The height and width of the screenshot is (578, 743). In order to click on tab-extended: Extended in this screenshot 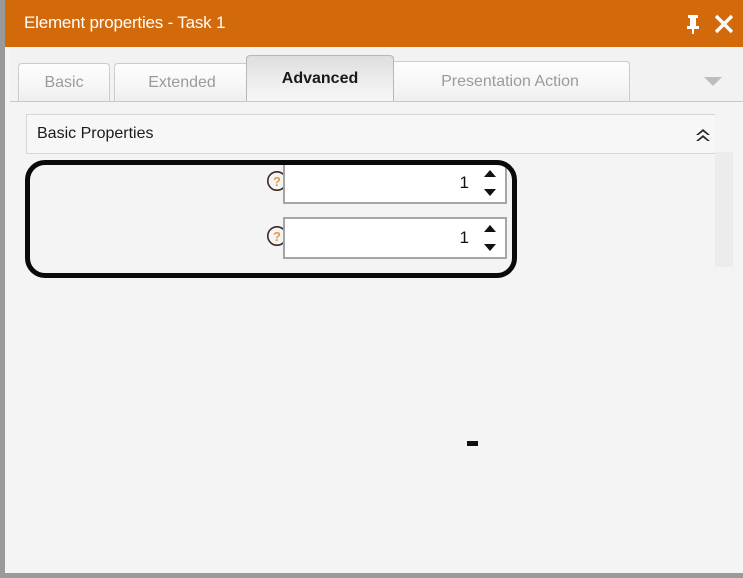, I will do `click(182, 82)`.